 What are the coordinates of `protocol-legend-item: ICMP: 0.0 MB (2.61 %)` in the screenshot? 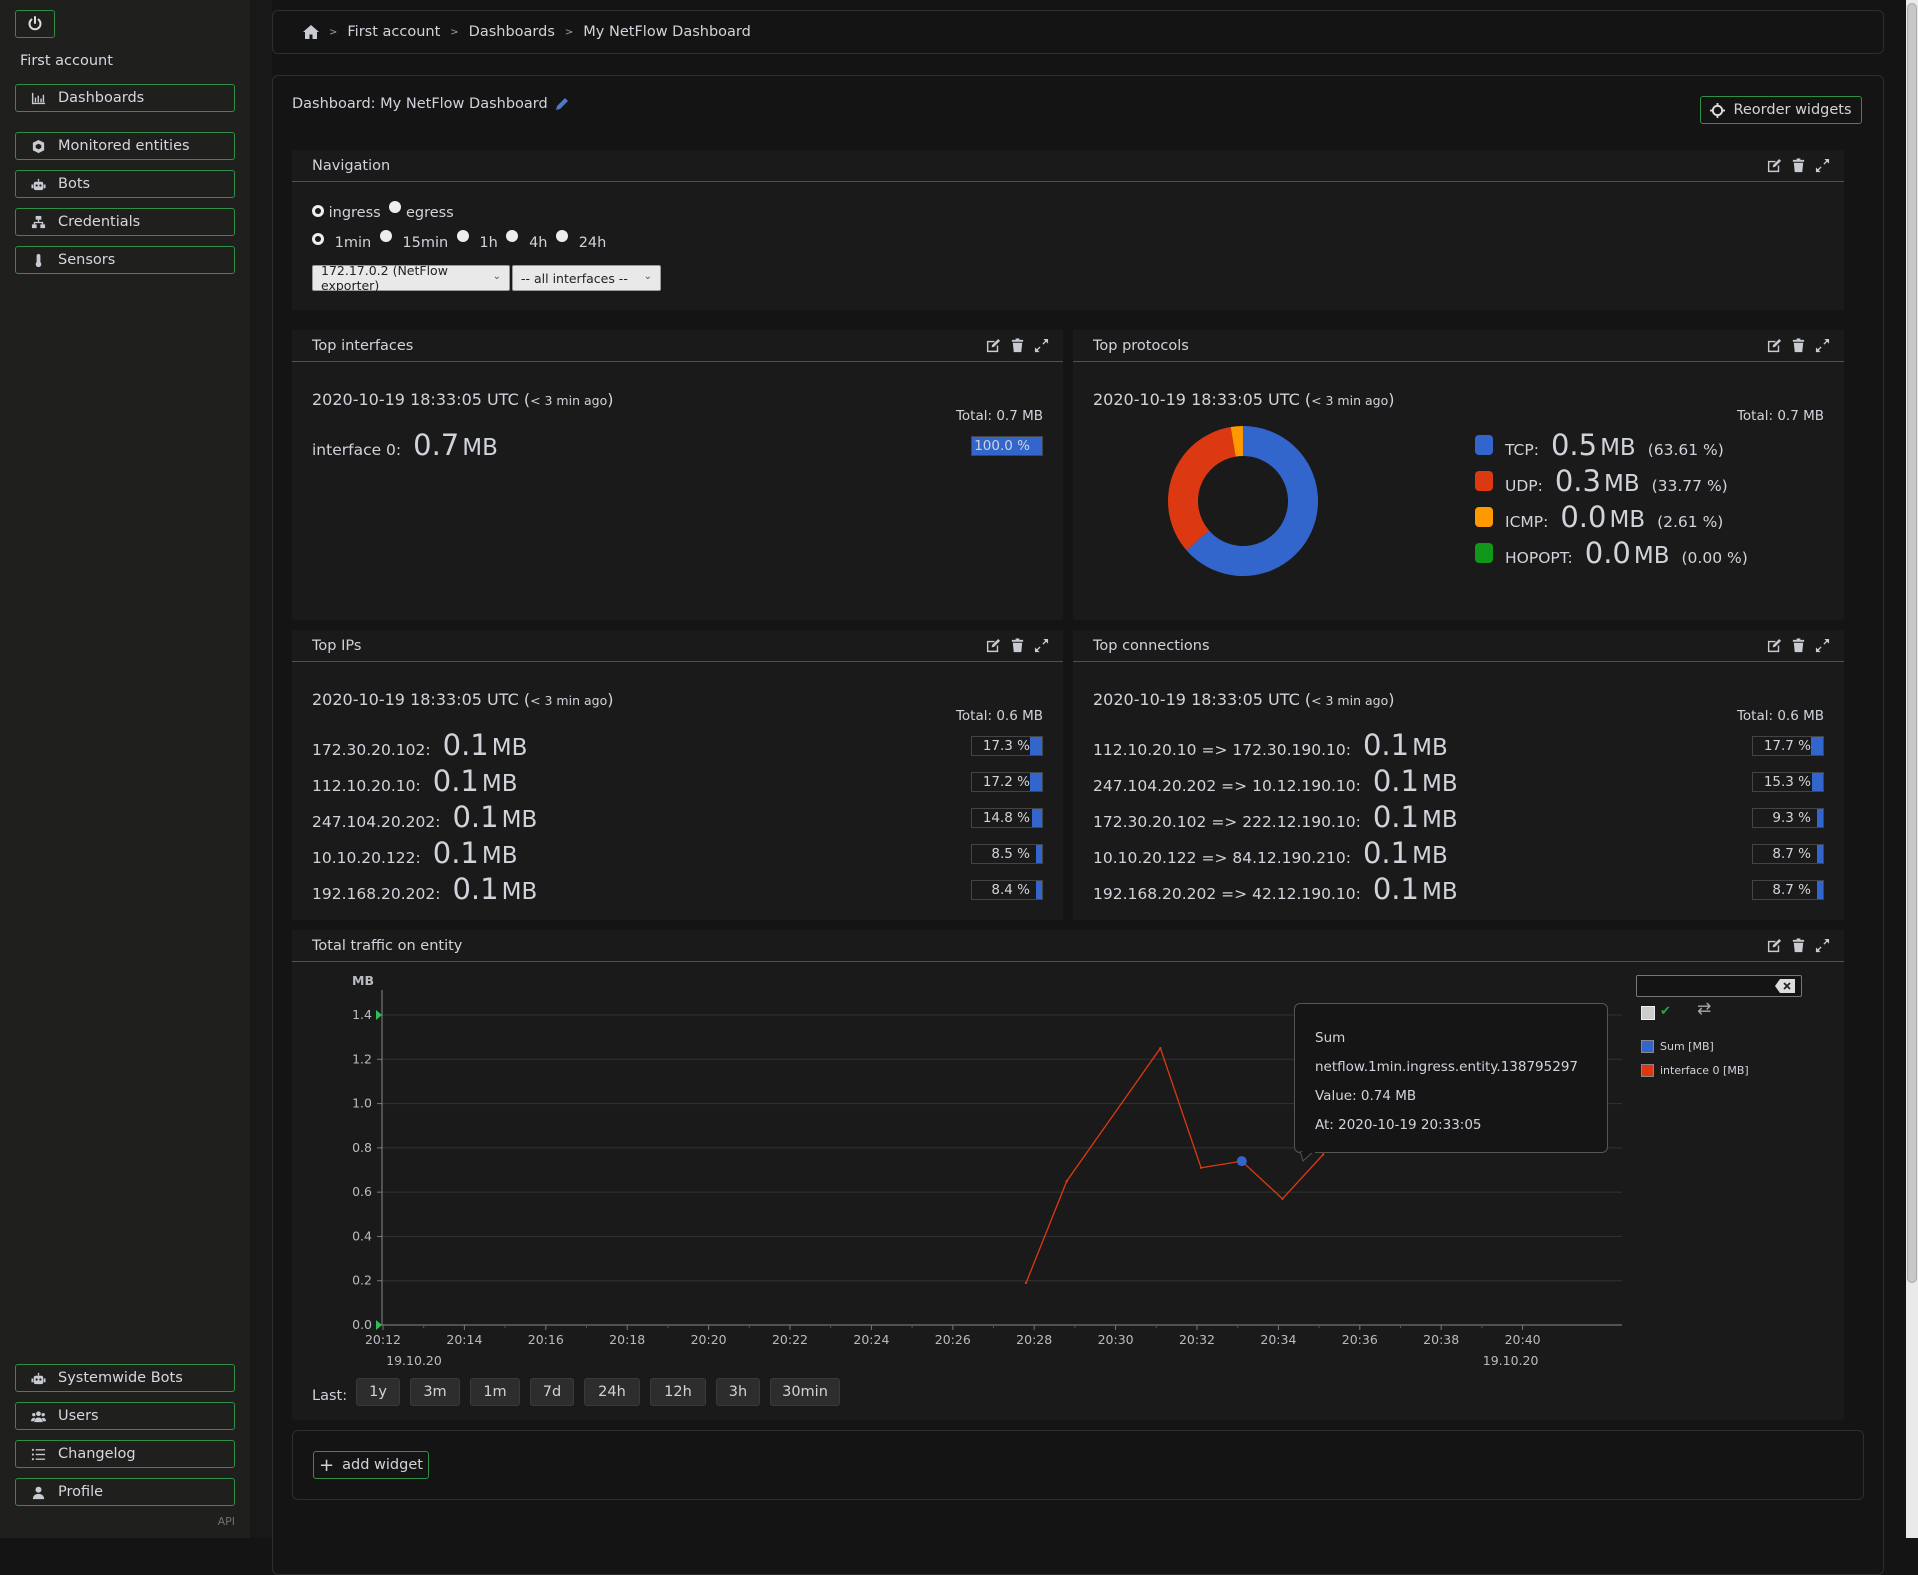 It's located at (1599, 517).